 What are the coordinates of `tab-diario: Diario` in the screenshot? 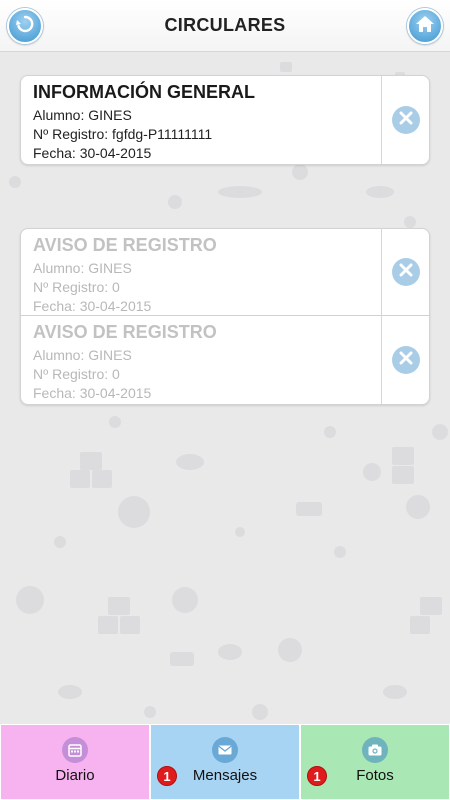 It's located at (75, 762).